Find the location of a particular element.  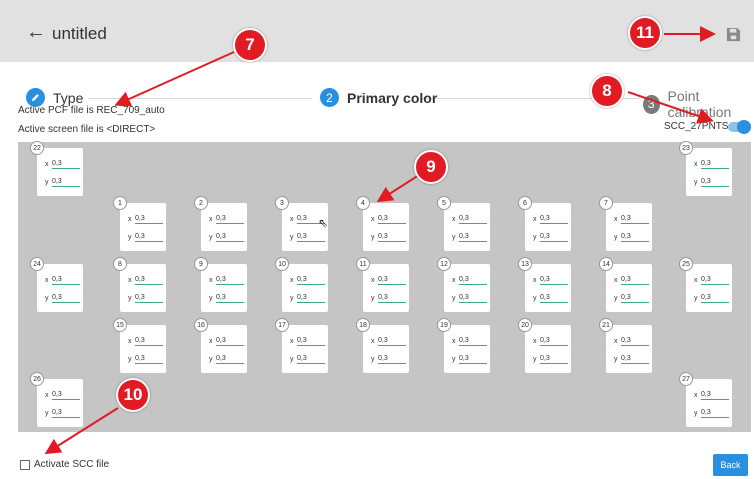

step-point-calibration: 3 Point calibration is located at coordinates (698, 104).